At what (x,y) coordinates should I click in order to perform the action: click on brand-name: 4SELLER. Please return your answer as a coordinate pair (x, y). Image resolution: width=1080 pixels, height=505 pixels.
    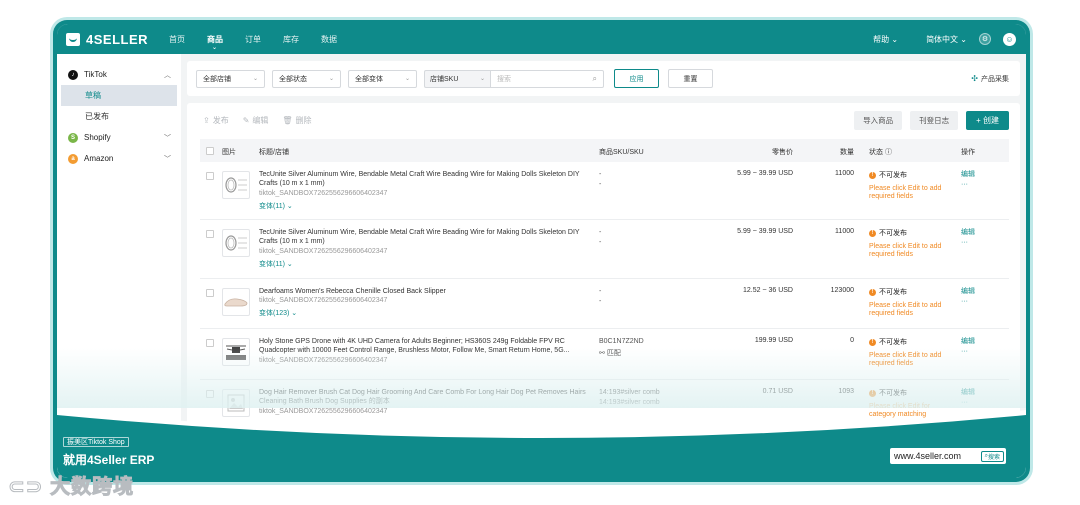
    Looking at the image, I should click on (117, 39).